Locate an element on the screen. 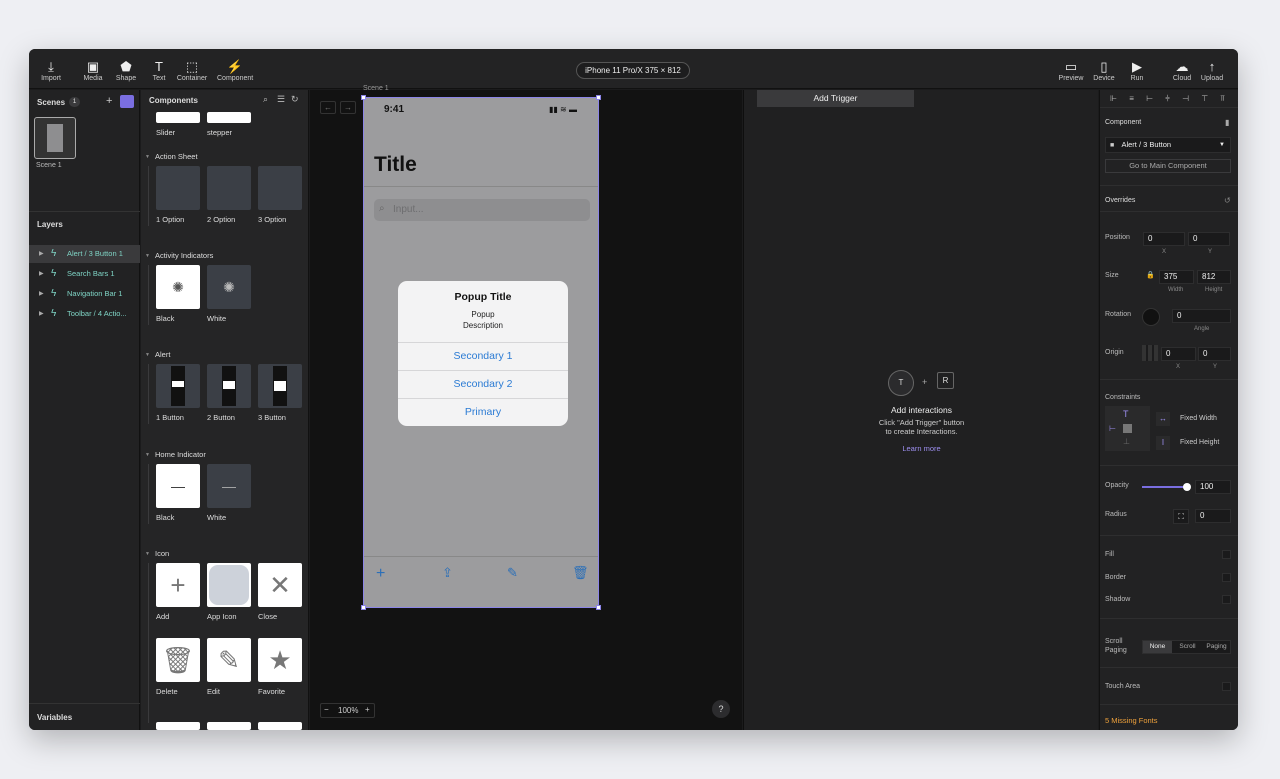 The height and width of the screenshot is (779, 1280). compose-icon: ✎ is located at coordinates (512, 573).